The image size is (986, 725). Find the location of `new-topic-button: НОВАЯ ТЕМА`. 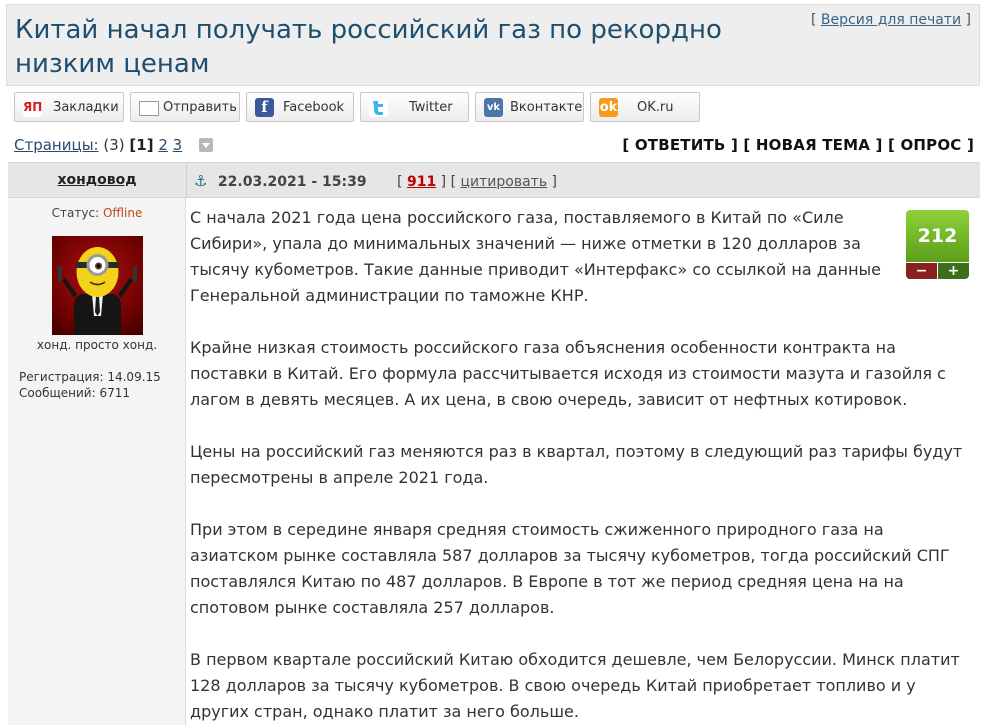

new-topic-button: НОВАЯ ТЕМА is located at coordinates (813, 145).